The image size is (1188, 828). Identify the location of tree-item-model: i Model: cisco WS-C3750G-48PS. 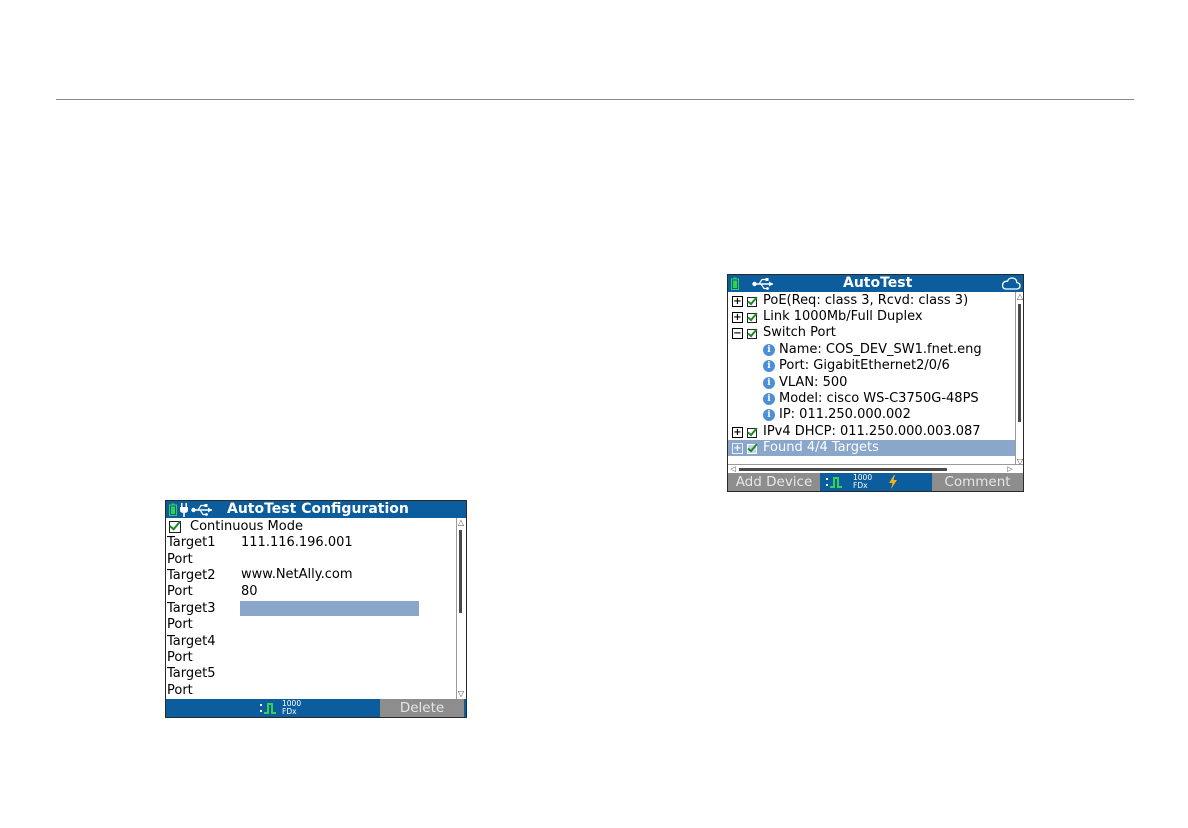
(871, 399).